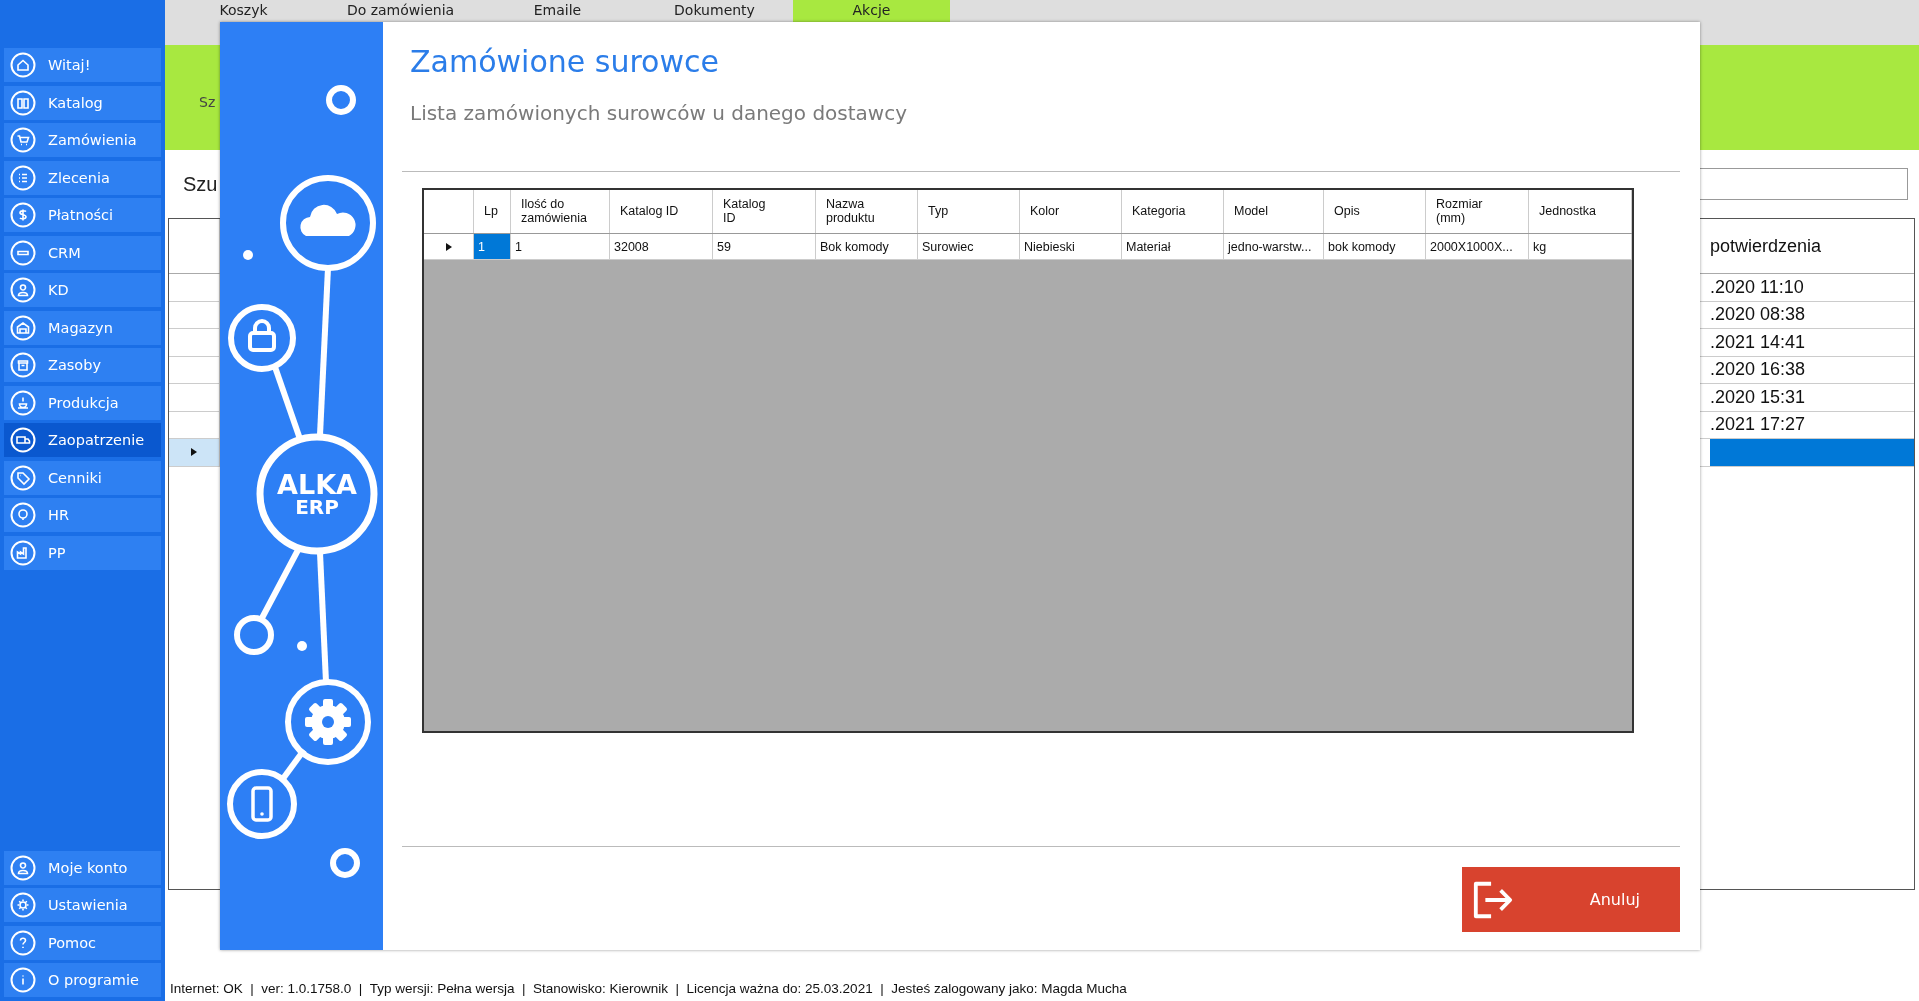 The height and width of the screenshot is (1001, 1919). I want to click on sidebar-item: Zasoby, so click(82, 365).